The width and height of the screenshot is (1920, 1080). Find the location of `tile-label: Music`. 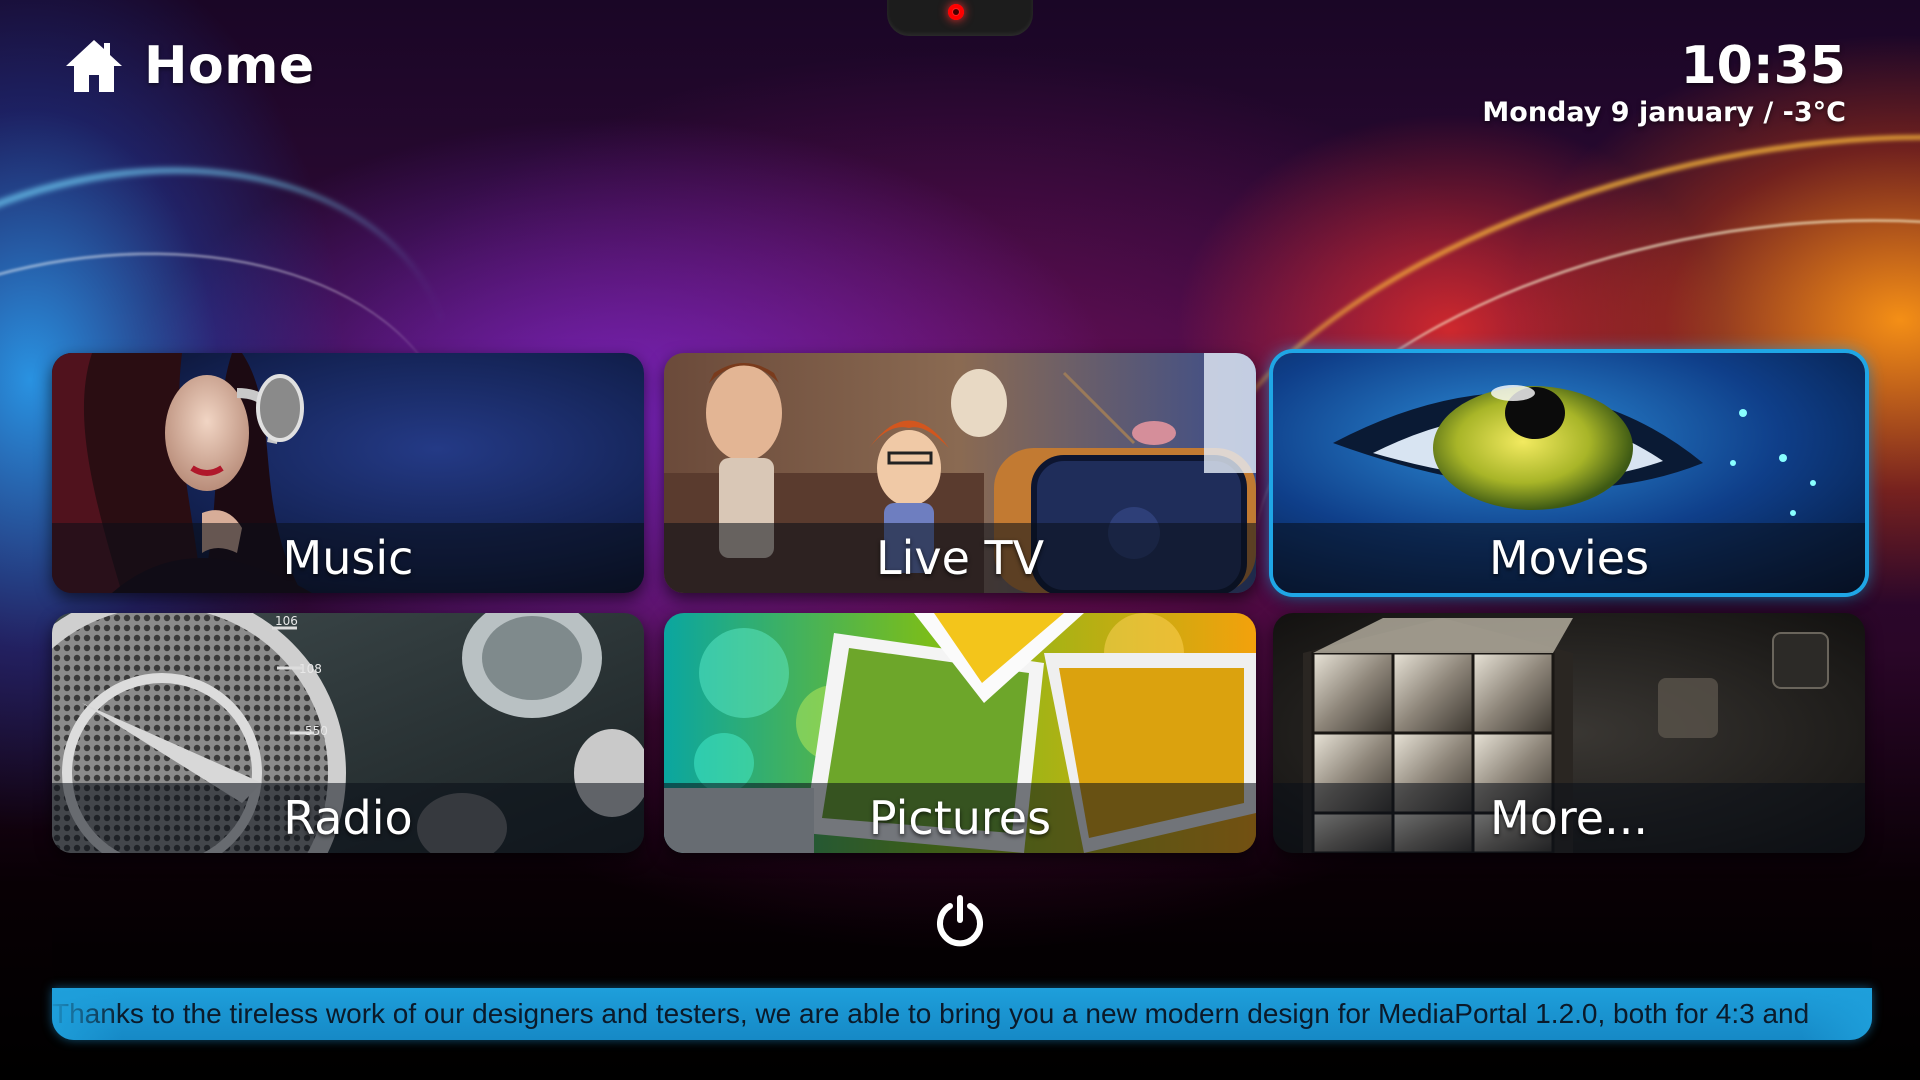

tile-label: Music is located at coordinates (348, 558).